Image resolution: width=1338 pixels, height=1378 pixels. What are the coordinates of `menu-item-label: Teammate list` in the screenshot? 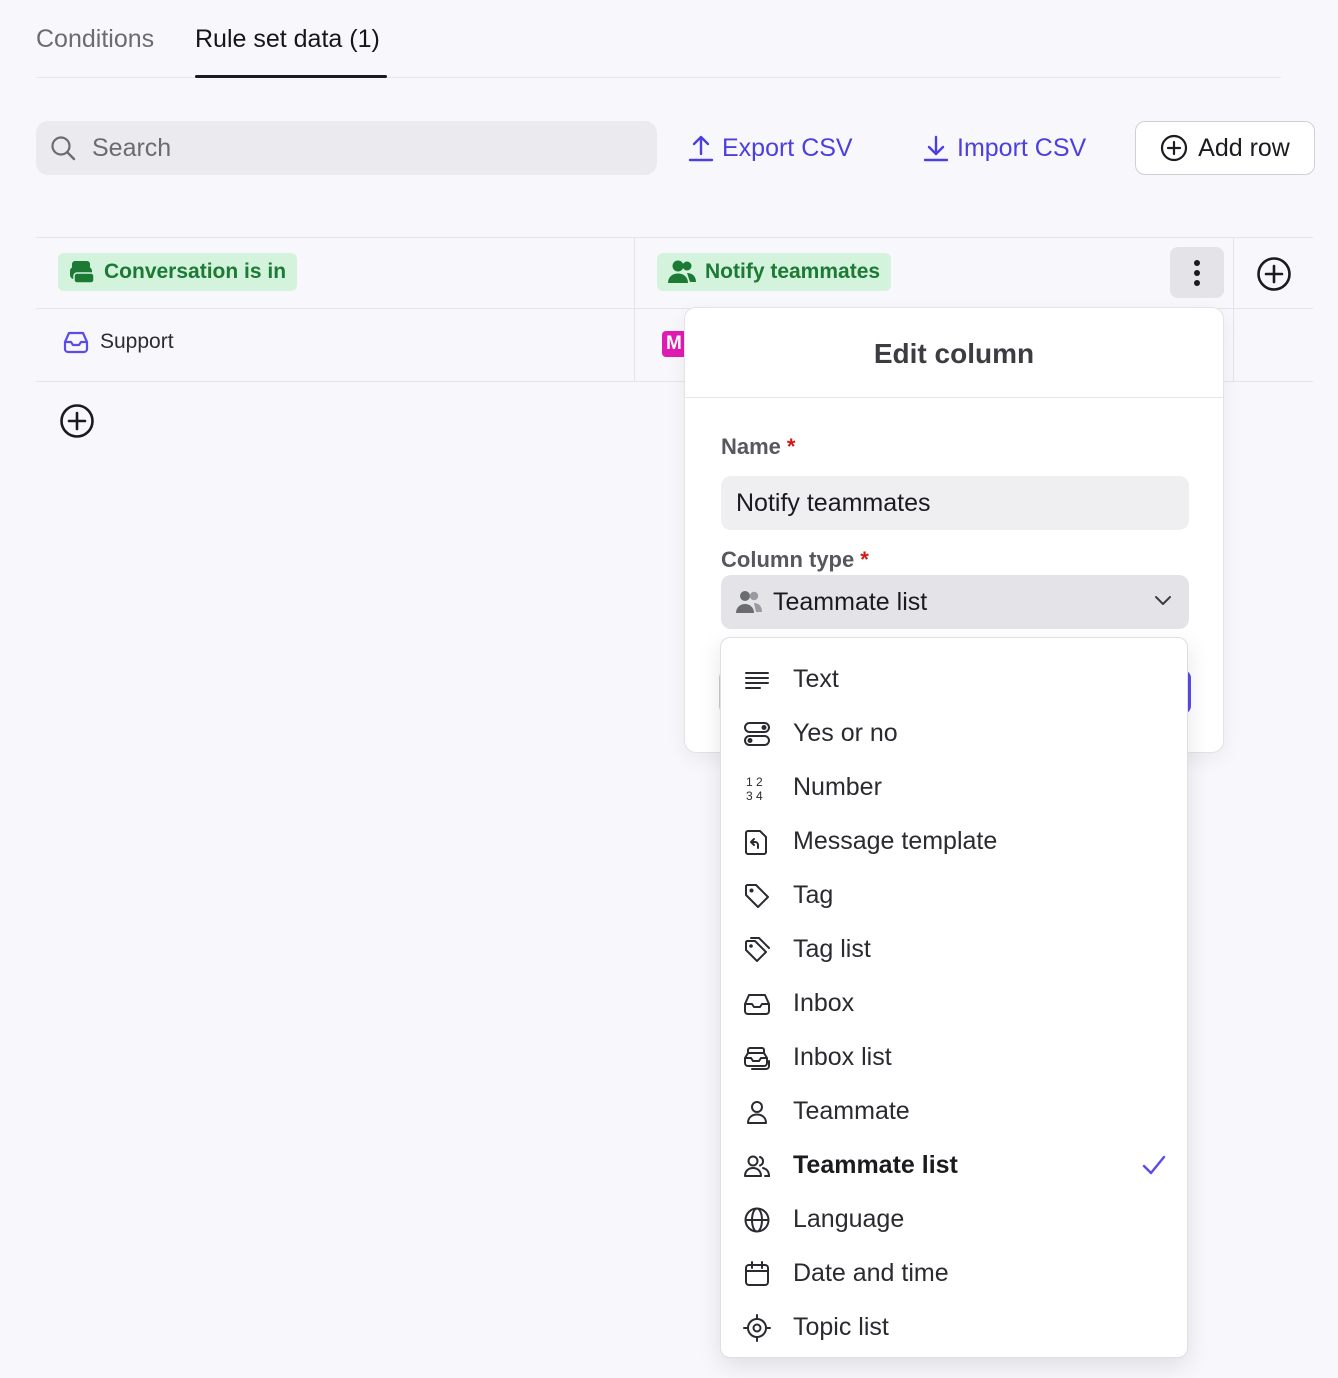 It's located at (875, 1165).